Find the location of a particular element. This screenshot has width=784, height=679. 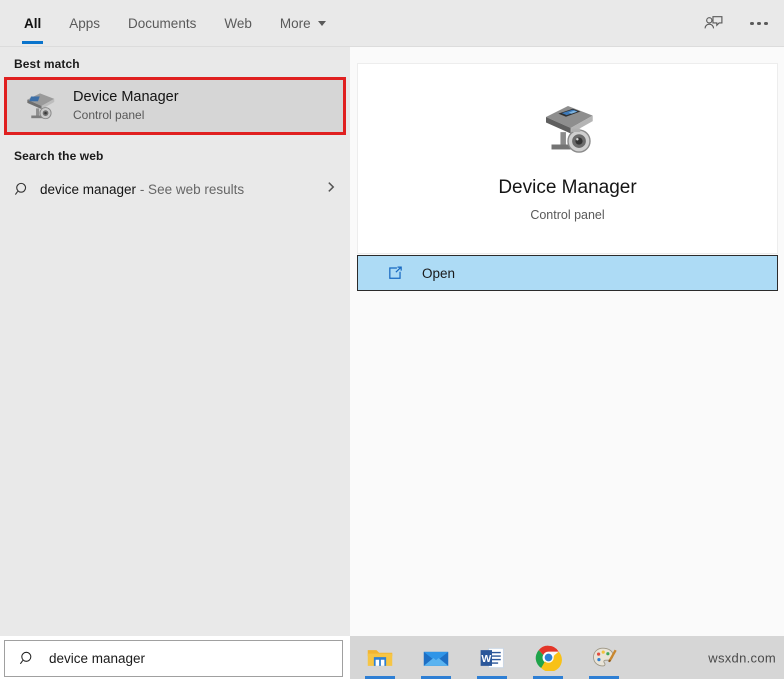

chevron-right-icon is located at coordinates (331, 189).